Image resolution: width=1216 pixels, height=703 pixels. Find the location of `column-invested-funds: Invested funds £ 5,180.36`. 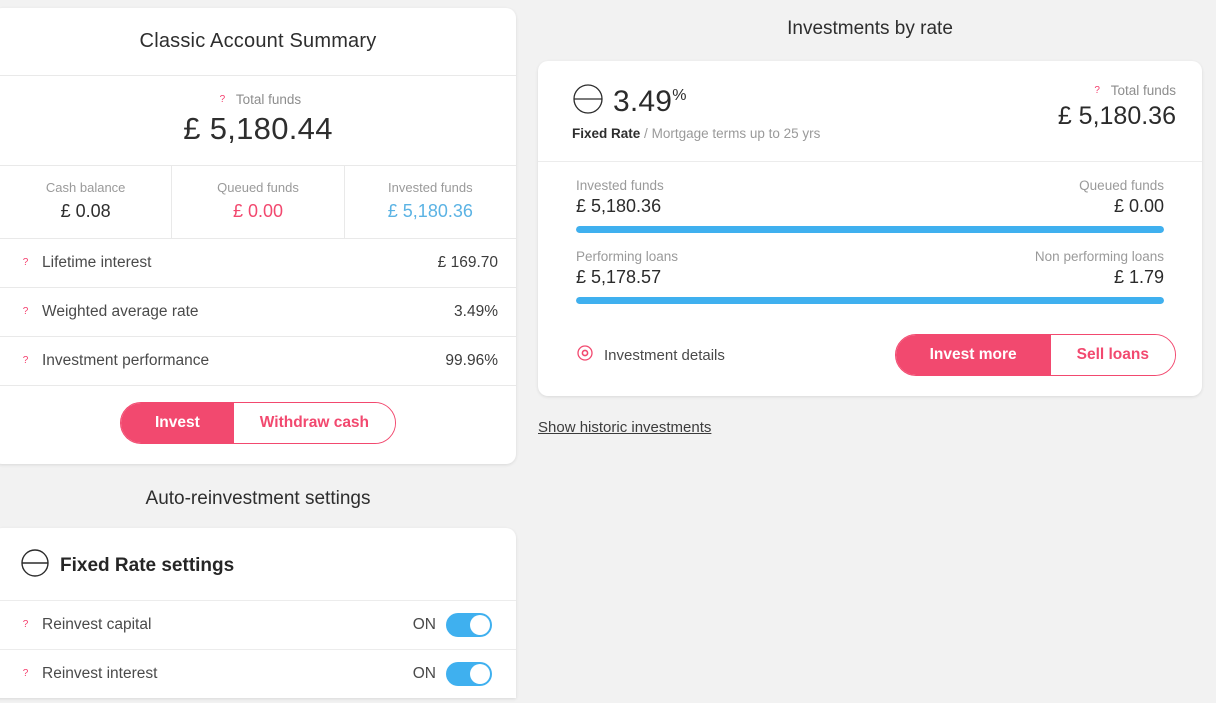

column-invested-funds: Invested funds £ 5,180.36 is located at coordinates (429, 202).